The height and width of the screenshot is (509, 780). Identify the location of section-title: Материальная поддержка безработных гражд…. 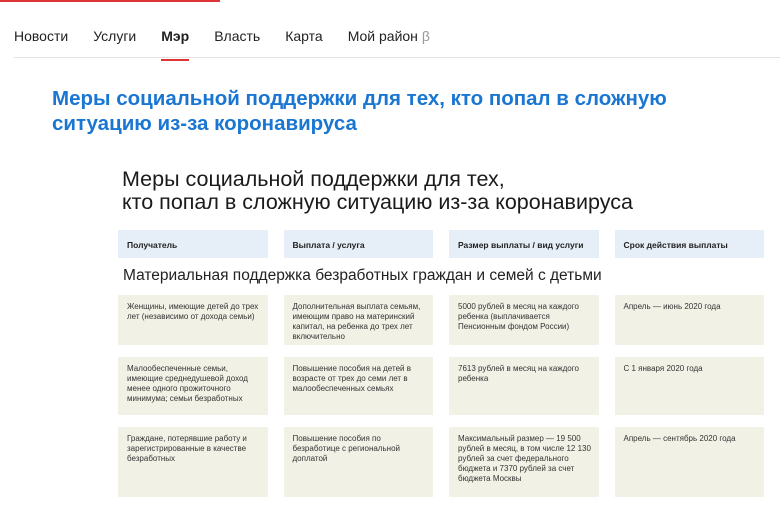
(362, 275).